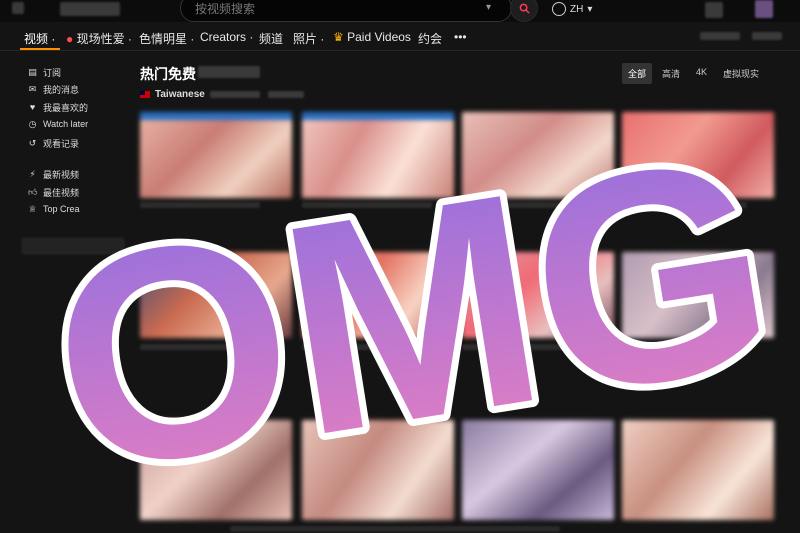 The width and height of the screenshot is (800, 533). I want to click on sidebar-item-label: 观看记录, so click(61, 144).